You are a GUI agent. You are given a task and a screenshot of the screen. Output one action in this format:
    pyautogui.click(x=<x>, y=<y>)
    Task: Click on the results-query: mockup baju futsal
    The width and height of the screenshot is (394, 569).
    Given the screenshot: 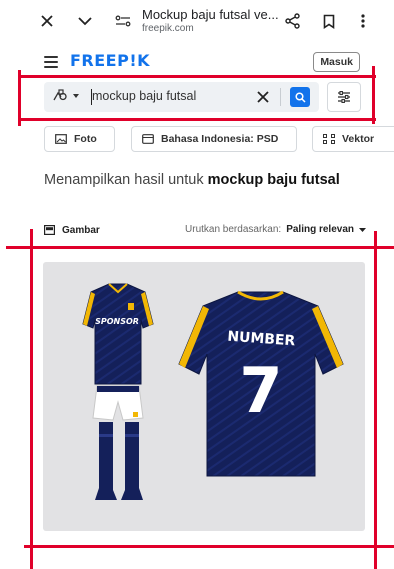 What is the action you would take?
    pyautogui.click(x=273, y=180)
    